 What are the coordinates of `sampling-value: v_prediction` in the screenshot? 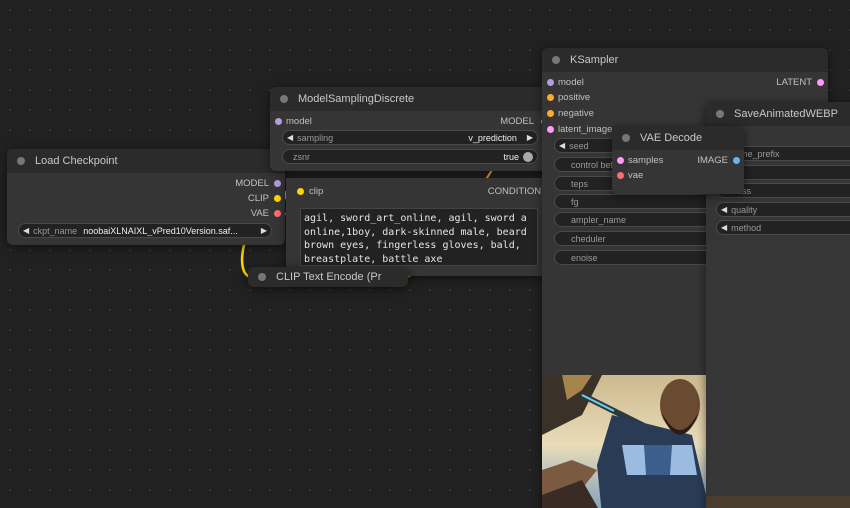 It's located at (492, 137).